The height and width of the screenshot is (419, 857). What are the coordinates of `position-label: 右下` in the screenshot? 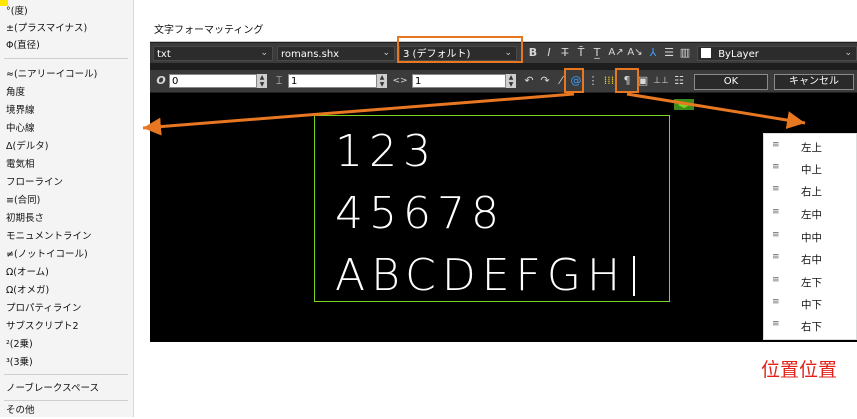 It's located at (811, 327).